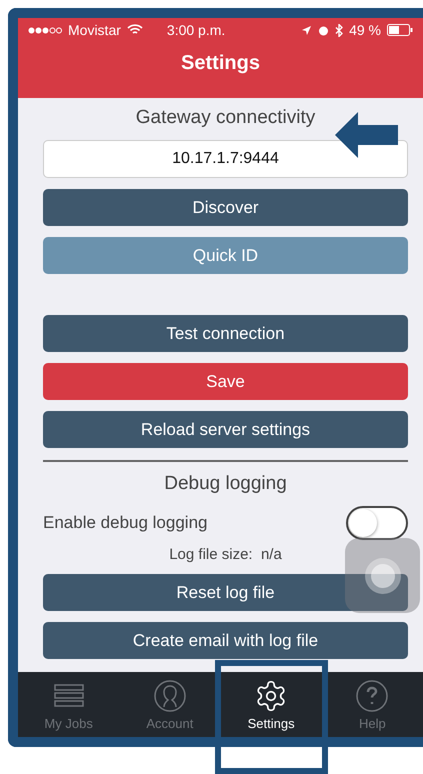 The height and width of the screenshot is (774, 423). What do you see at coordinates (377, 523) in the screenshot?
I see `debug-toggle` at bounding box center [377, 523].